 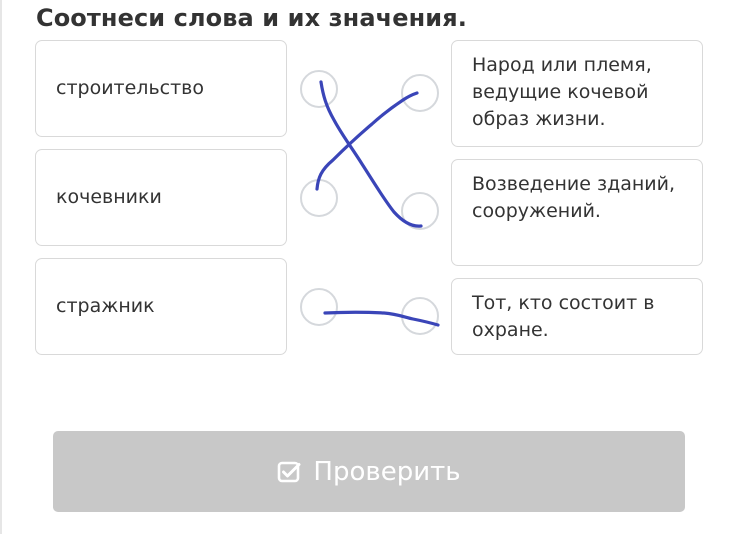 I want to click on left-edge-divider, so click(x=1, y=267).